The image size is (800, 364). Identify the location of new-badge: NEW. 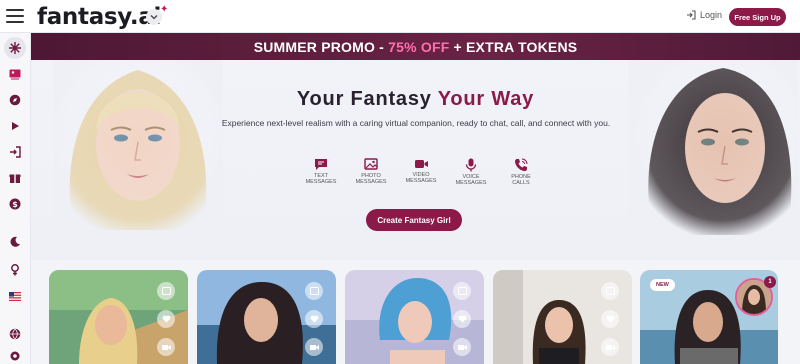
(662, 285).